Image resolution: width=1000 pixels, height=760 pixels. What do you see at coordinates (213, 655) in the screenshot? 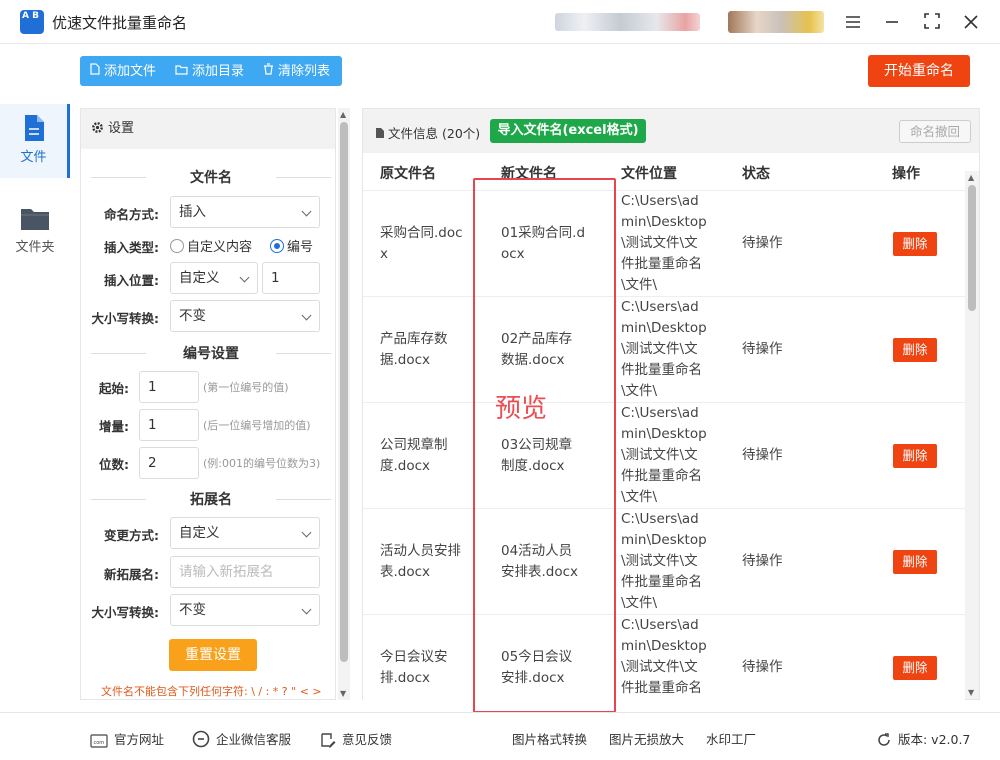
I see `reset-settings-button: 重置设置` at bounding box center [213, 655].